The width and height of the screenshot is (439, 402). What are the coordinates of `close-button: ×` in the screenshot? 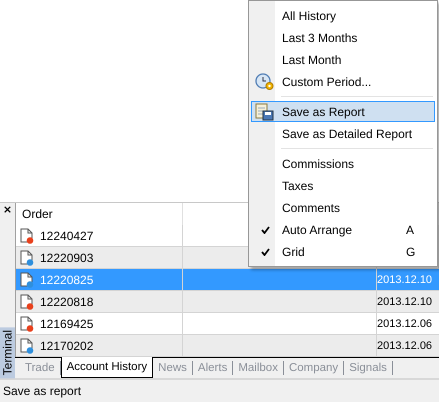 It's located at (7, 210).